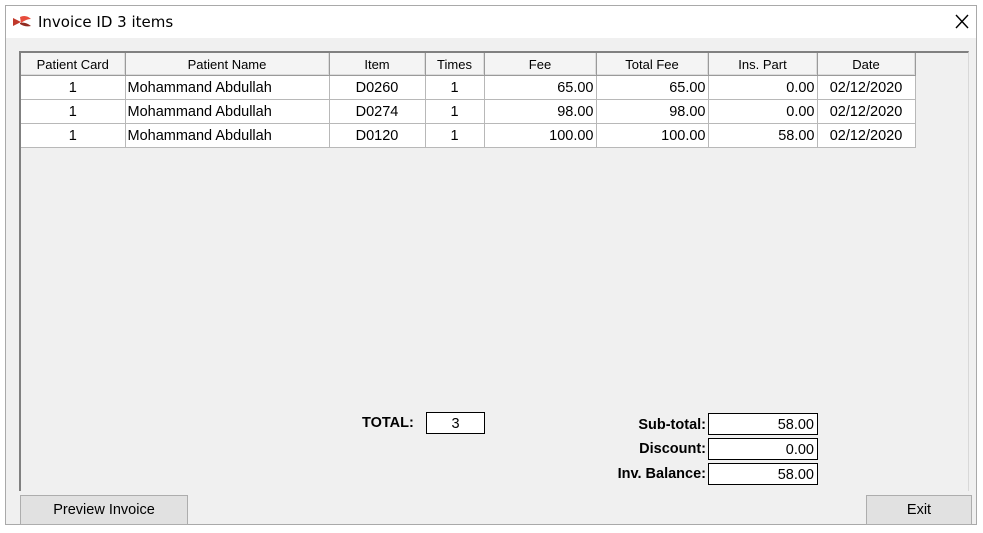 This screenshot has width=983, height=533. Describe the element at coordinates (73, 64) in the screenshot. I see `column-header: Patient Card` at that location.